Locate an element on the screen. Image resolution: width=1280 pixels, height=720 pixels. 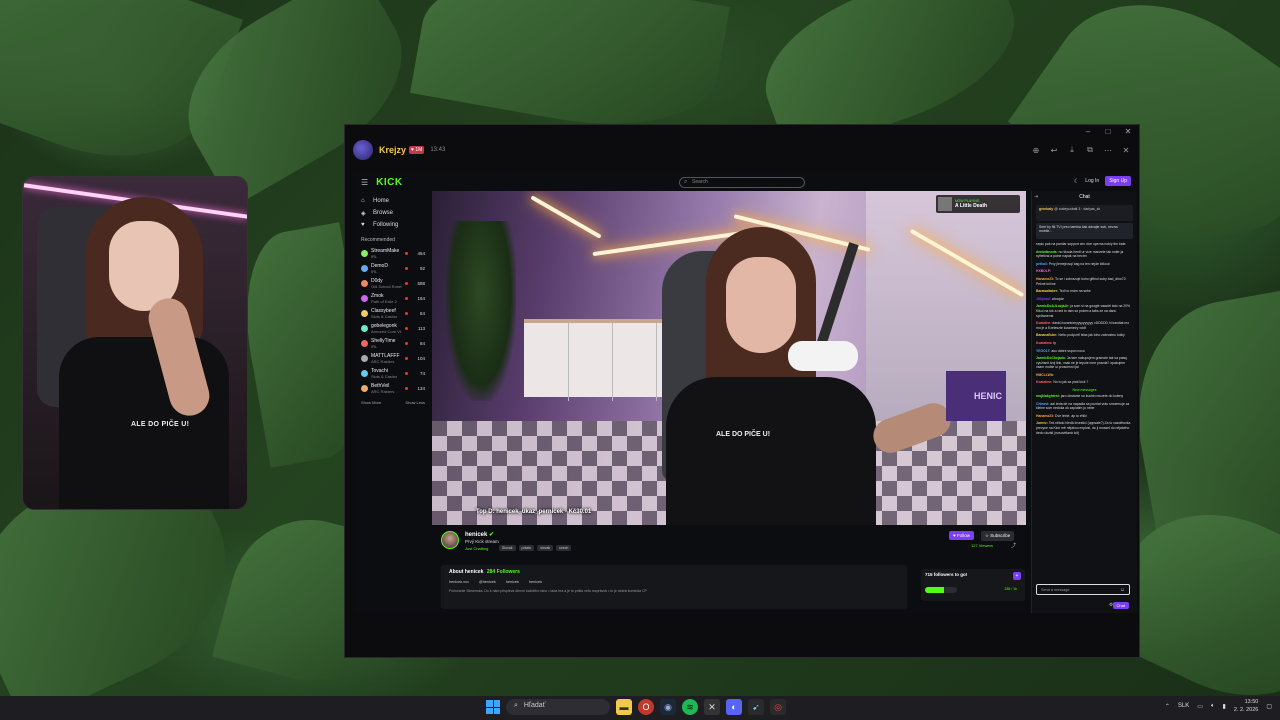
chat-username: deniwiknods: is located at coordinates (1047, 252).